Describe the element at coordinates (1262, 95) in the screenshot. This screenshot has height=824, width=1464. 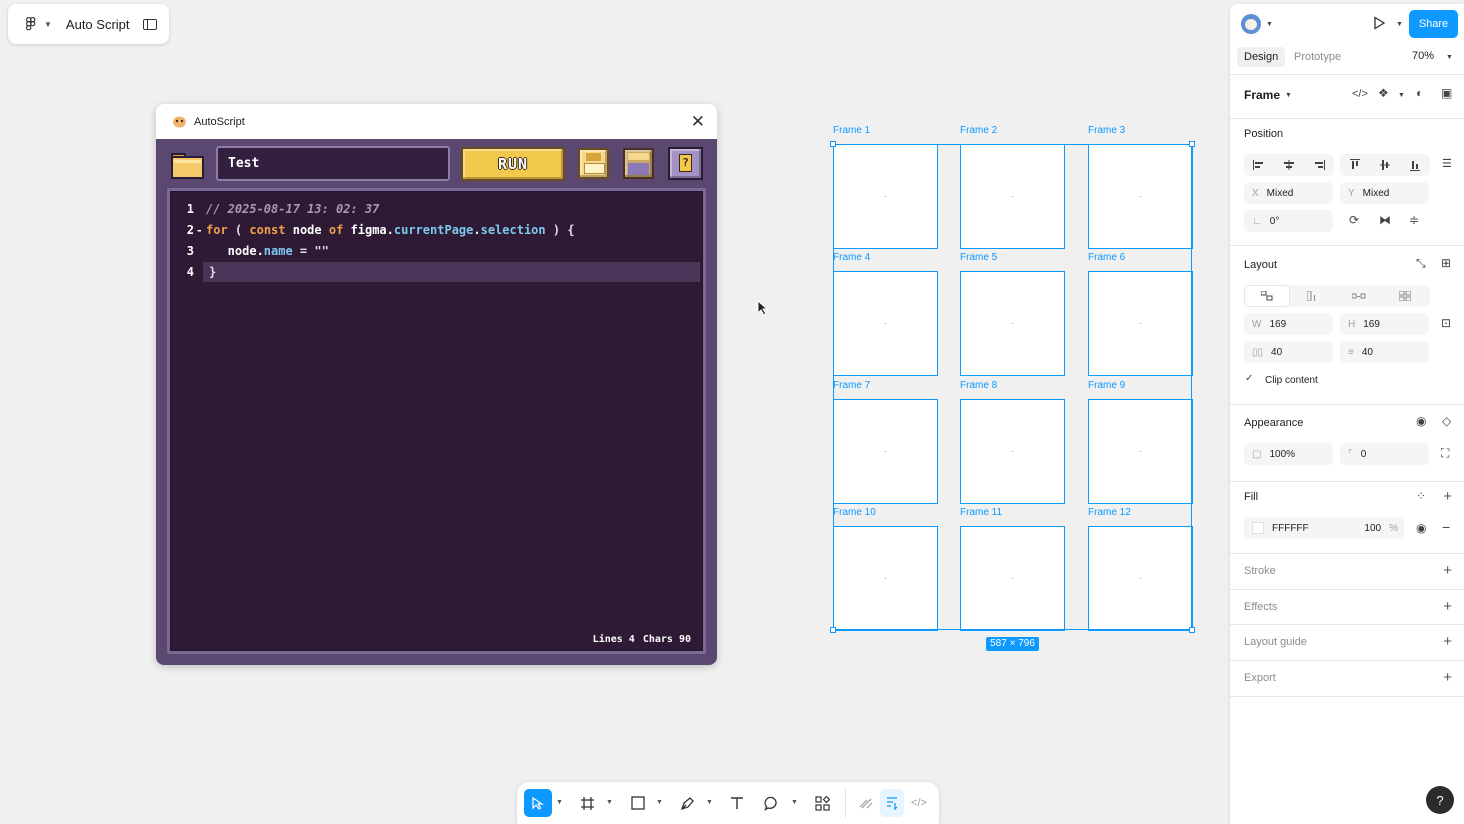
I see `layer-type-selector: Frame` at that location.